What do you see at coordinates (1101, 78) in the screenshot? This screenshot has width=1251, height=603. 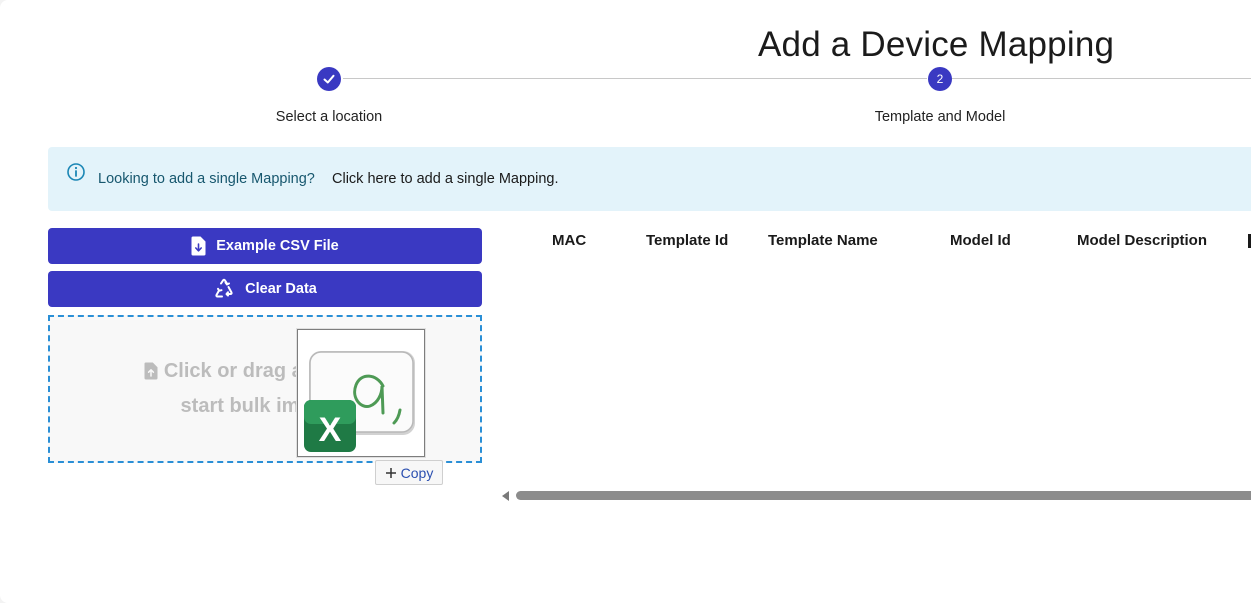 I see `stepper-connector-next` at bounding box center [1101, 78].